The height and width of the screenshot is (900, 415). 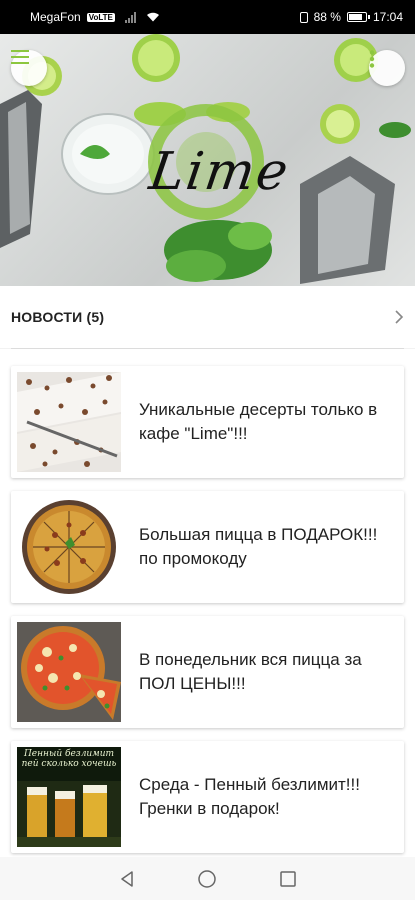 What do you see at coordinates (69, 422) in the screenshot?
I see `news-thumbnail-desserts` at bounding box center [69, 422].